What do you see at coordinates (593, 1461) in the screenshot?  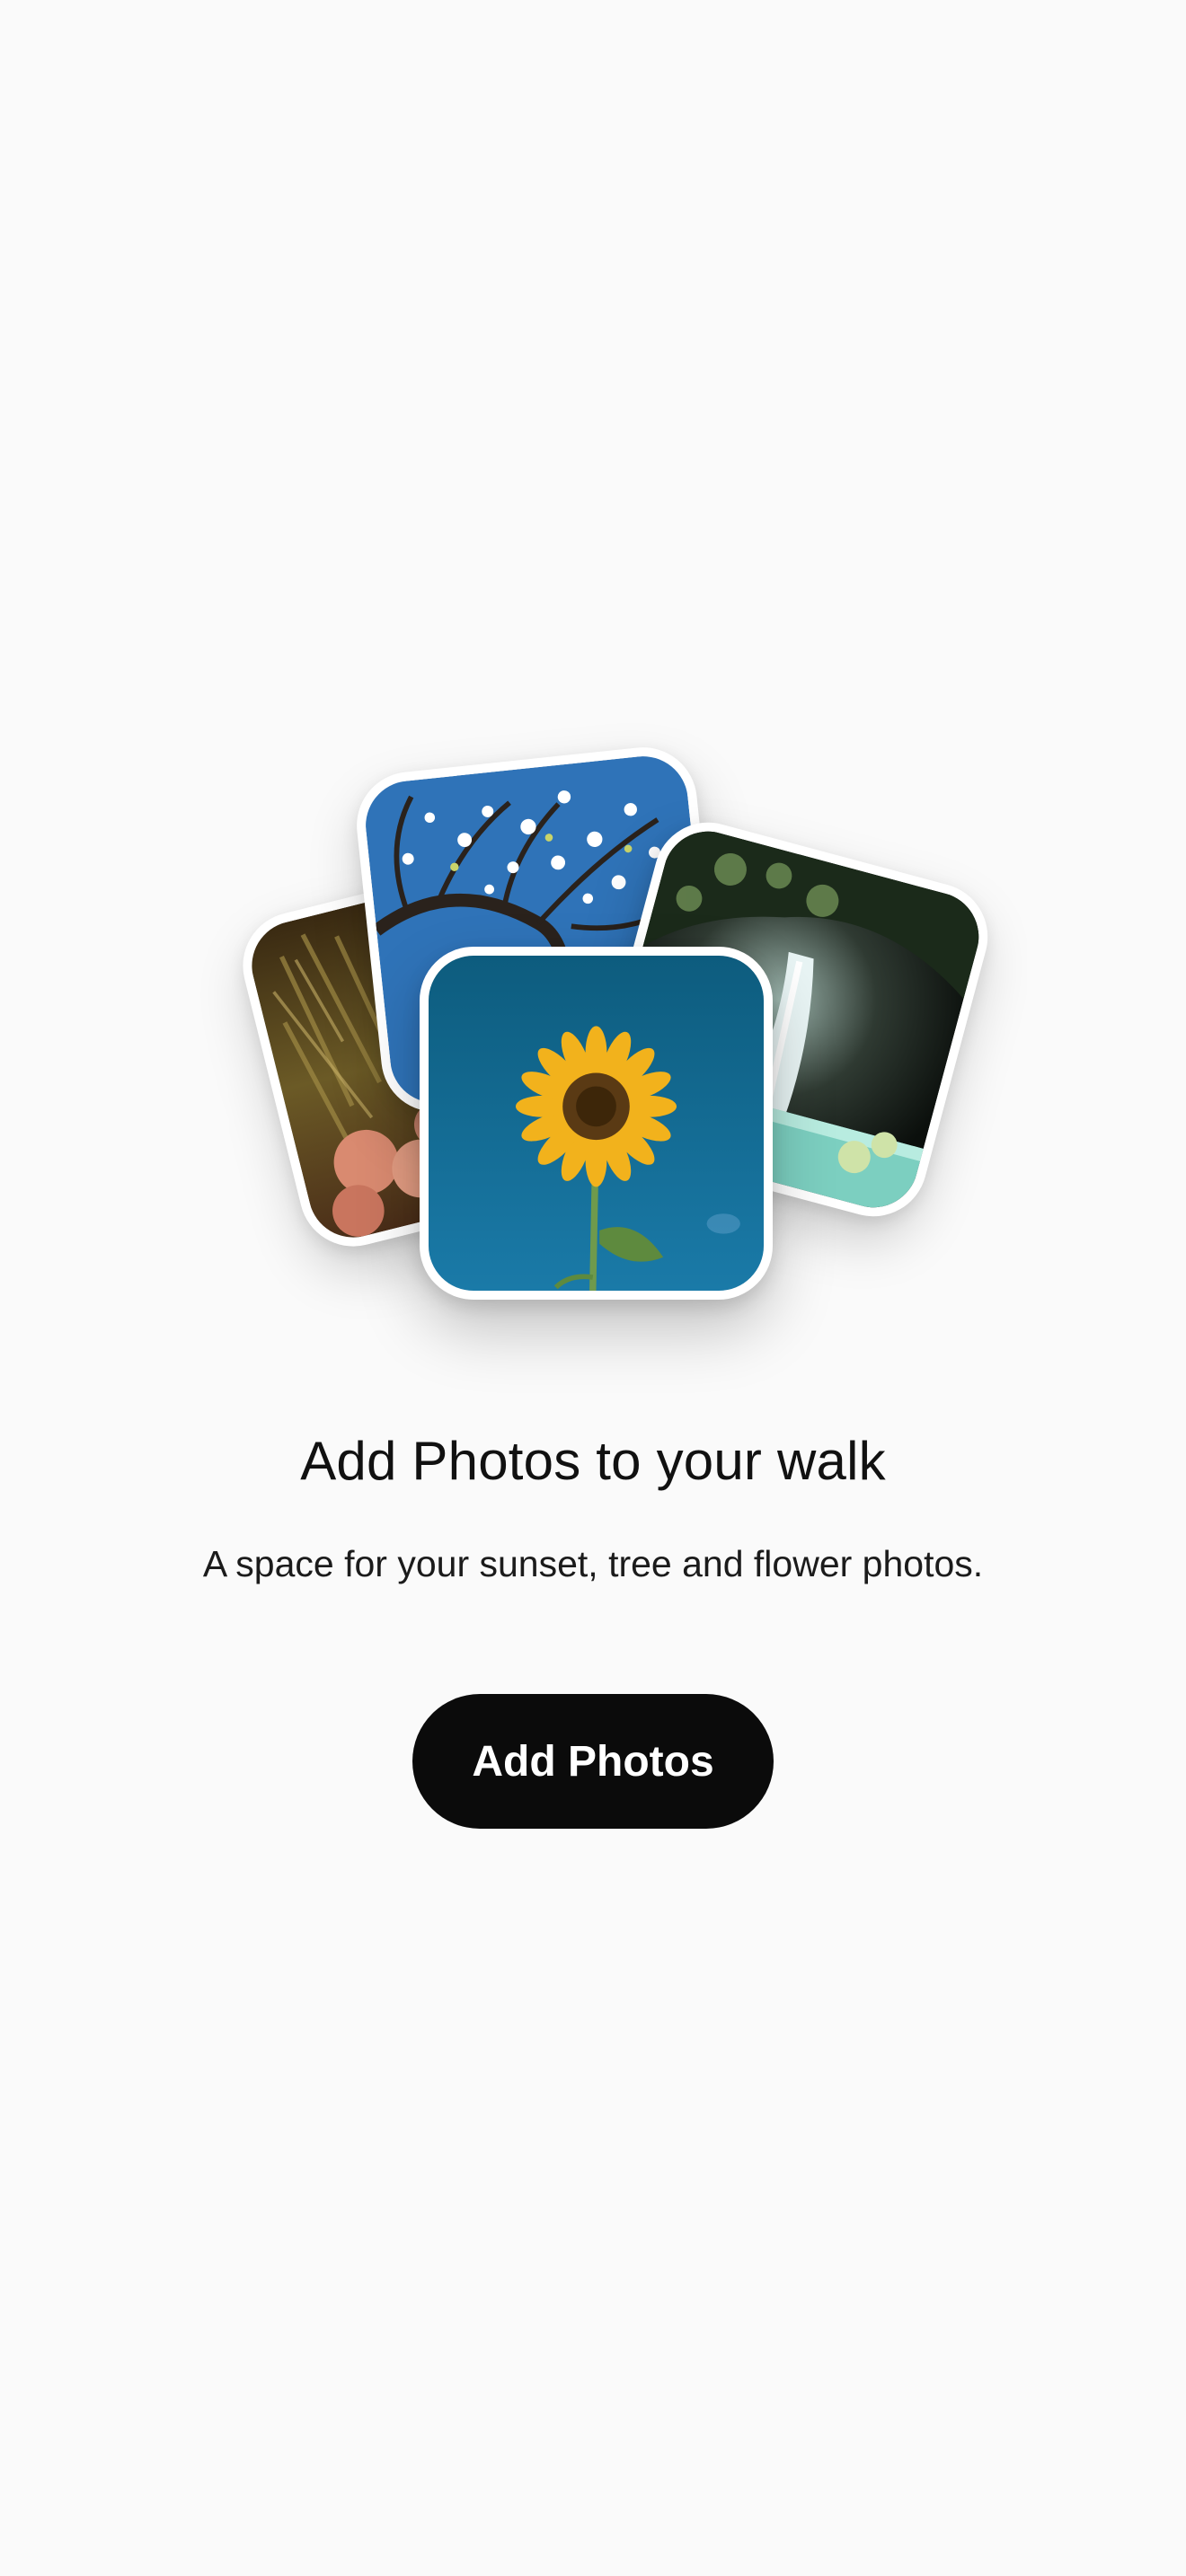 I see `empty-state-title: Add Photos to your walk` at bounding box center [593, 1461].